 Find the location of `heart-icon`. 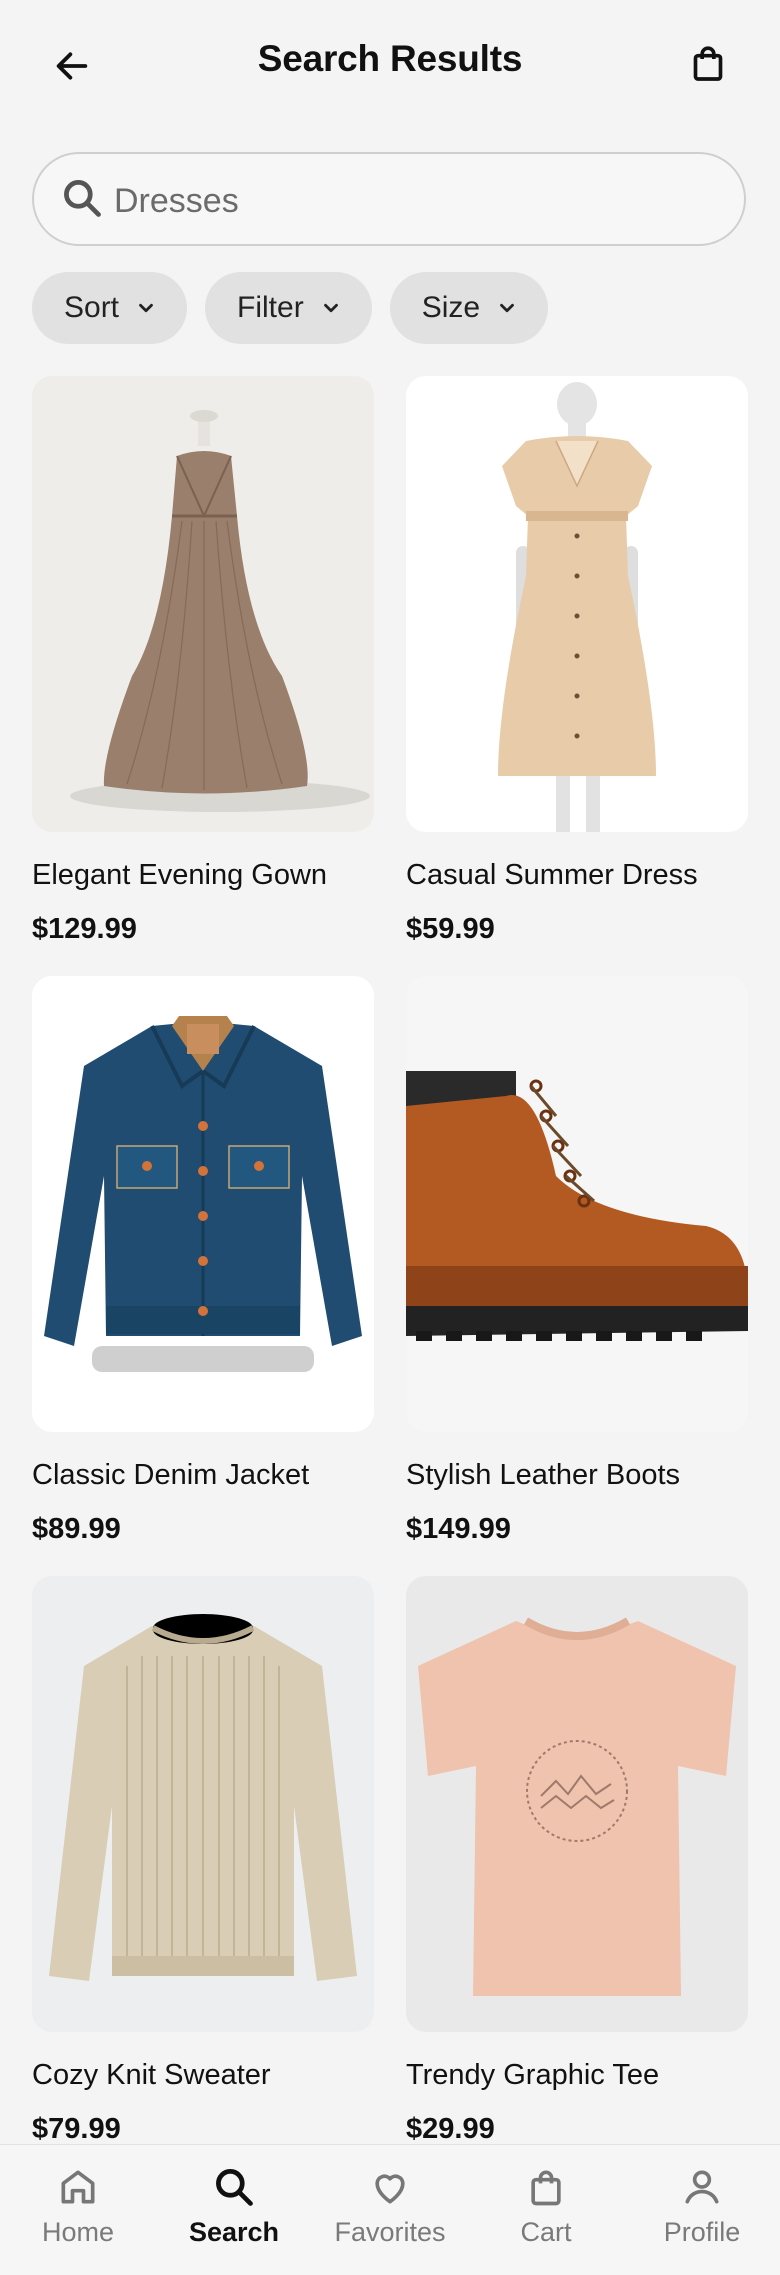

heart-icon is located at coordinates (390, 2189).